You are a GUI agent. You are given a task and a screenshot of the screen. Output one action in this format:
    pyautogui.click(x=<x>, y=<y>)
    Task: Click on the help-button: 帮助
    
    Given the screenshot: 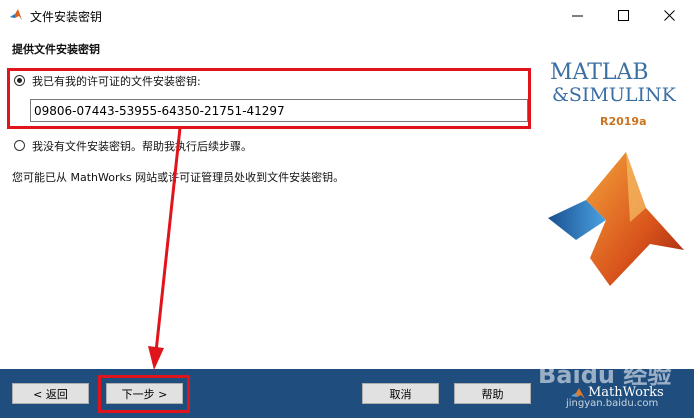 What is the action you would take?
    pyautogui.click(x=492, y=393)
    